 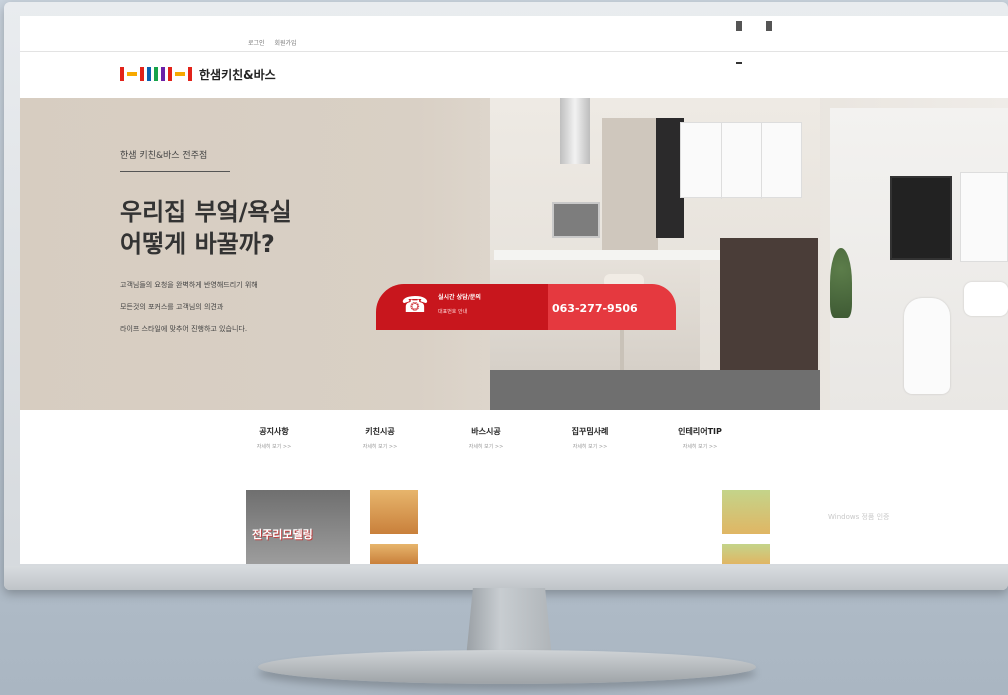 What do you see at coordinates (415, 305) in the screenshot?
I see `phone-icon: ☎` at bounding box center [415, 305].